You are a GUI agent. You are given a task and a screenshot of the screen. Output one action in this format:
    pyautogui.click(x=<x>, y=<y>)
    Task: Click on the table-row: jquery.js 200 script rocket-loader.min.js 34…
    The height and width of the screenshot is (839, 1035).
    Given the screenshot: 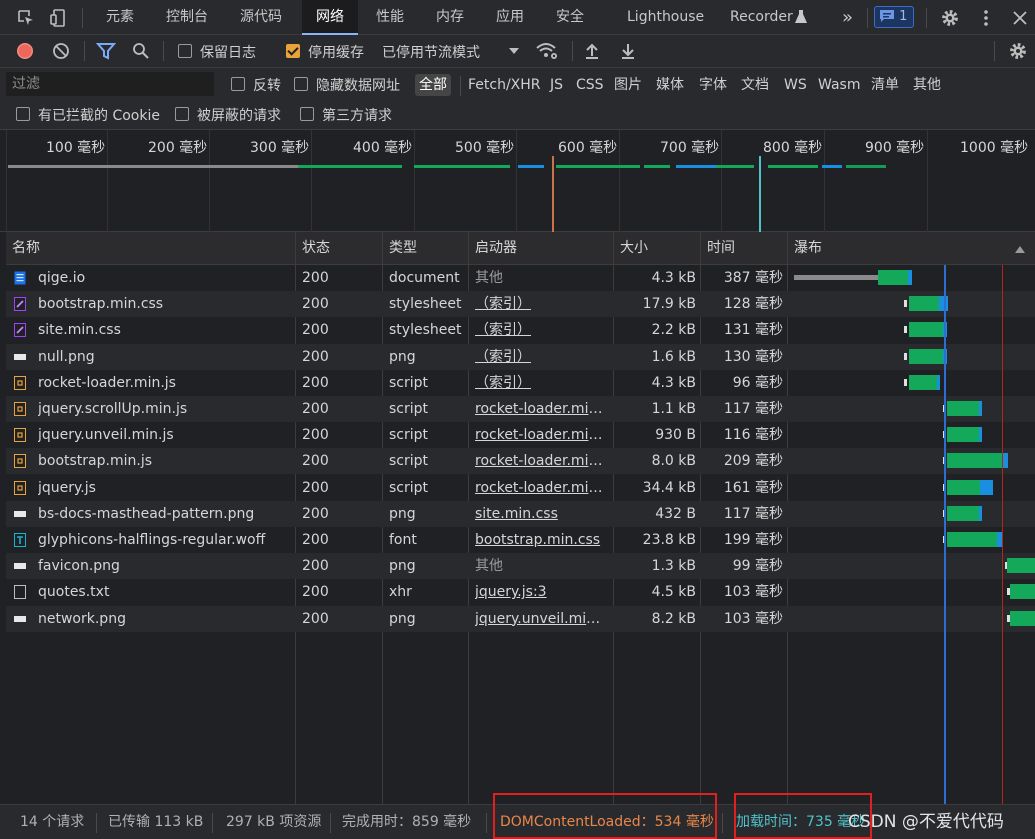 What is the action you would take?
    pyautogui.click(x=520, y=488)
    